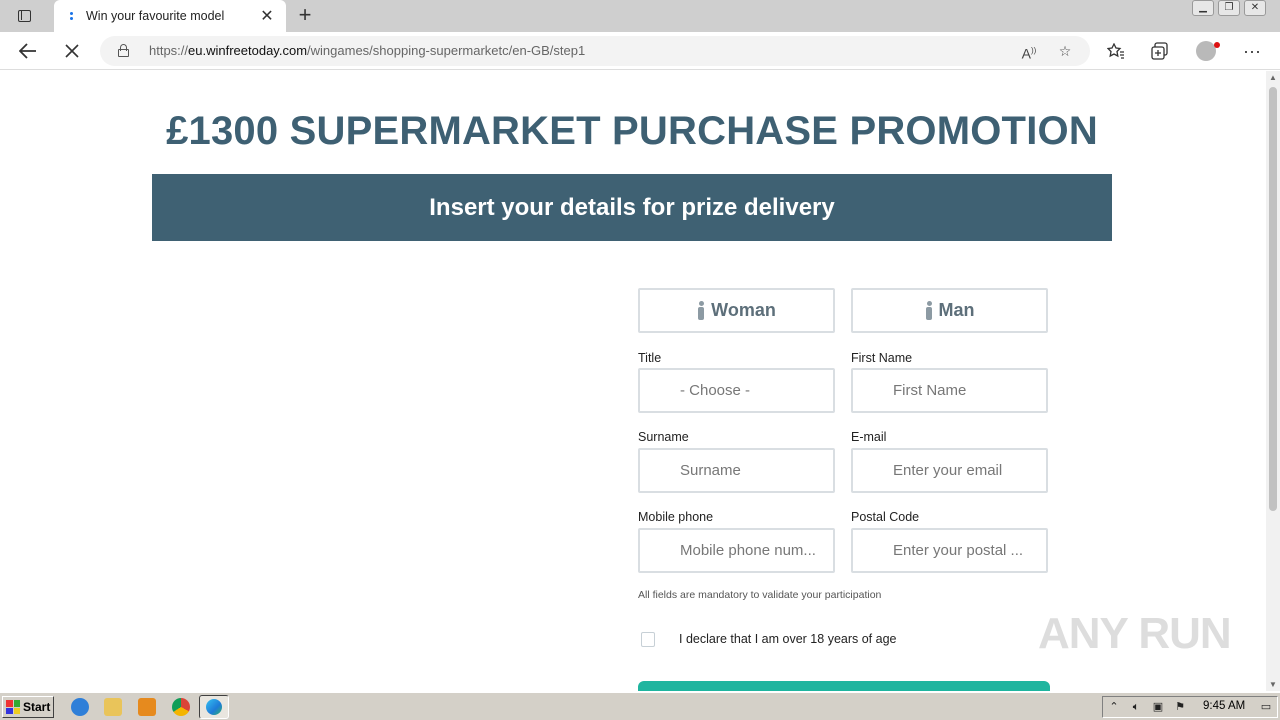 The width and height of the screenshot is (1280, 720). Describe the element at coordinates (1252, 51) in the screenshot. I see `more-options-icon: ···` at that location.